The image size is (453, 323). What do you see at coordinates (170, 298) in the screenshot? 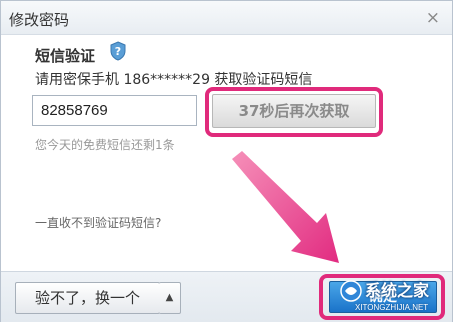
I see `triangle-up-icon: ▲` at bounding box center [170, 298].